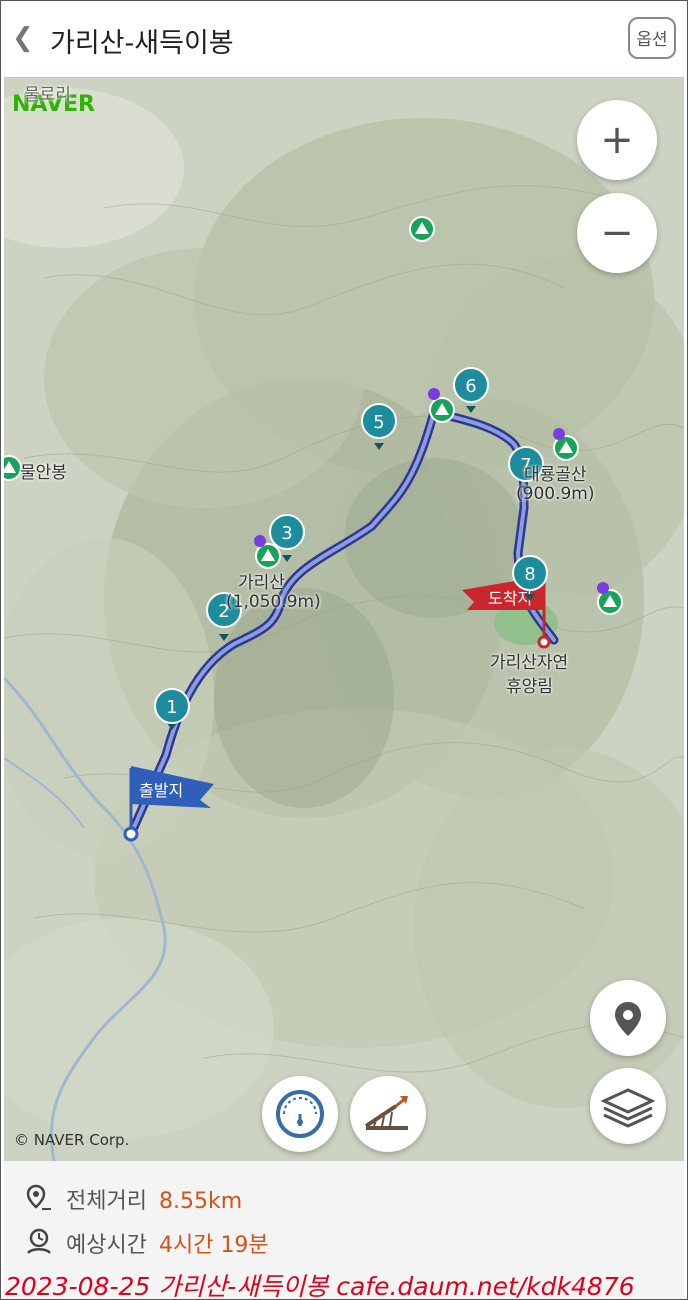  Describe the element at coordinates (652, 38) in the screenshot. I see `options-button: 옵션` at that location.